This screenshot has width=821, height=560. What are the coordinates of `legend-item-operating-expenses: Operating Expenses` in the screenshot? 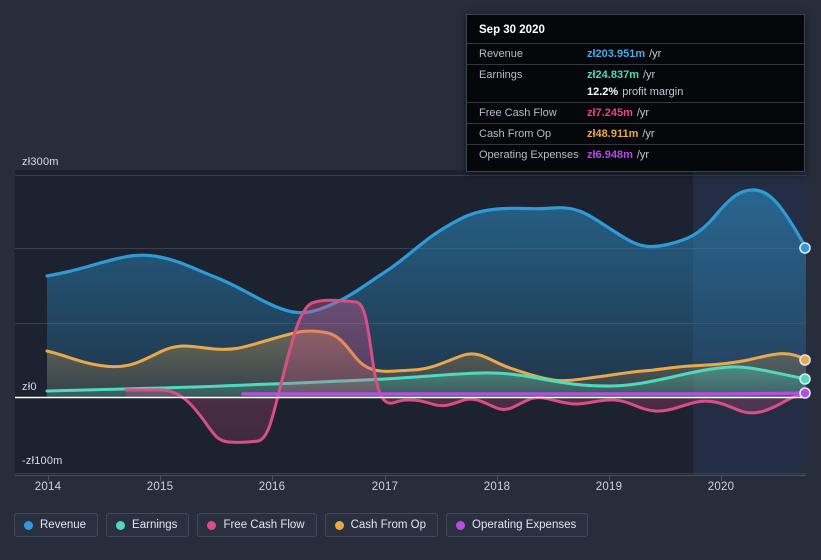 It's located at (517, 525).